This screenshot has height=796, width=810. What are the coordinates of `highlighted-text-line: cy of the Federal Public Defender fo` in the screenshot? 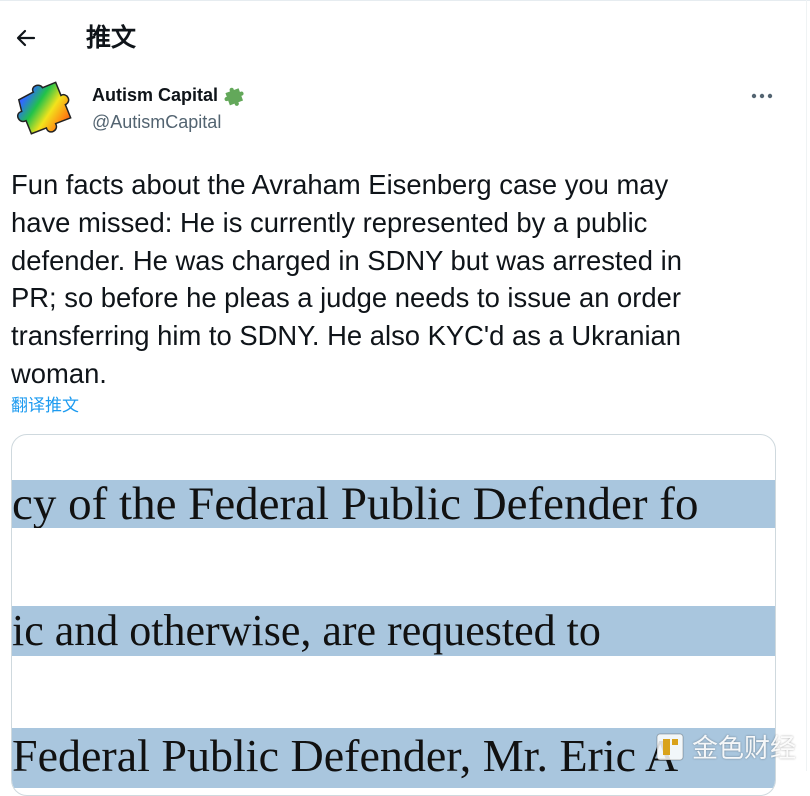 It's located at (393, 504).